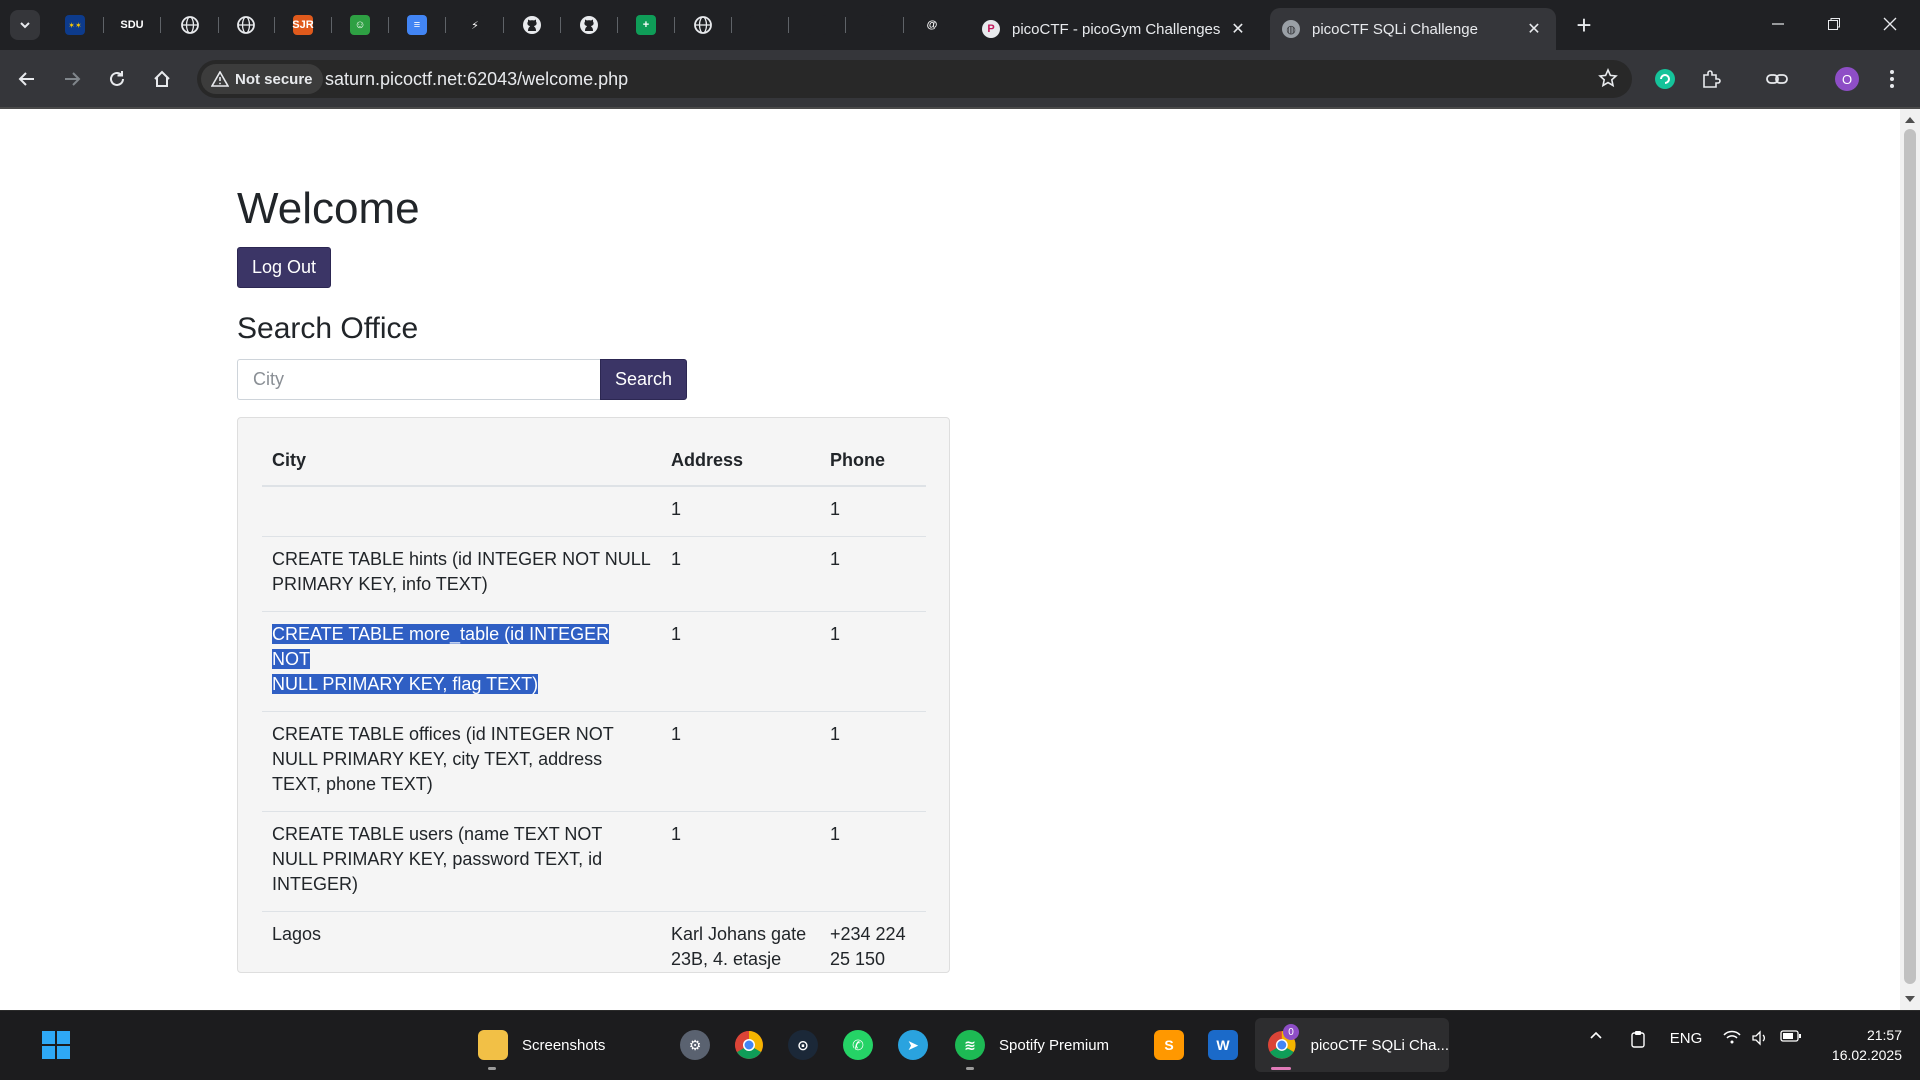  I want to click on google-sheets-icon: +, so click(646, 25).